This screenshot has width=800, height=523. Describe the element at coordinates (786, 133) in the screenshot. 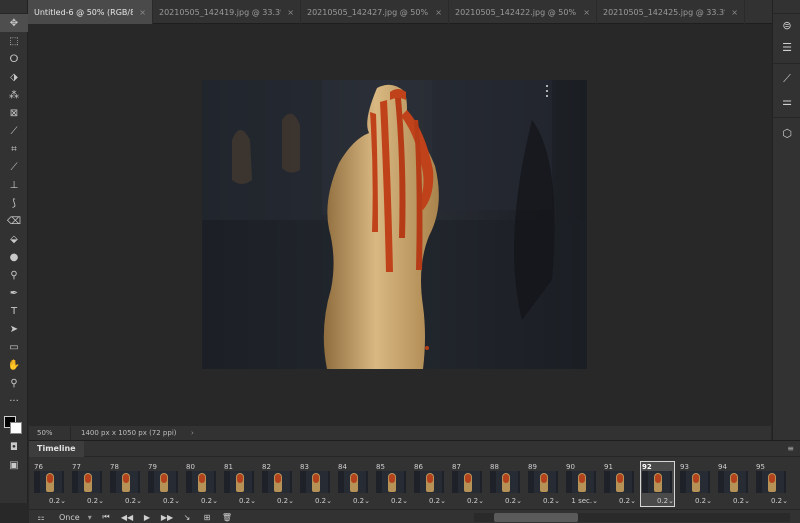

I see `3d-panel-icon: ⬡` at that location.